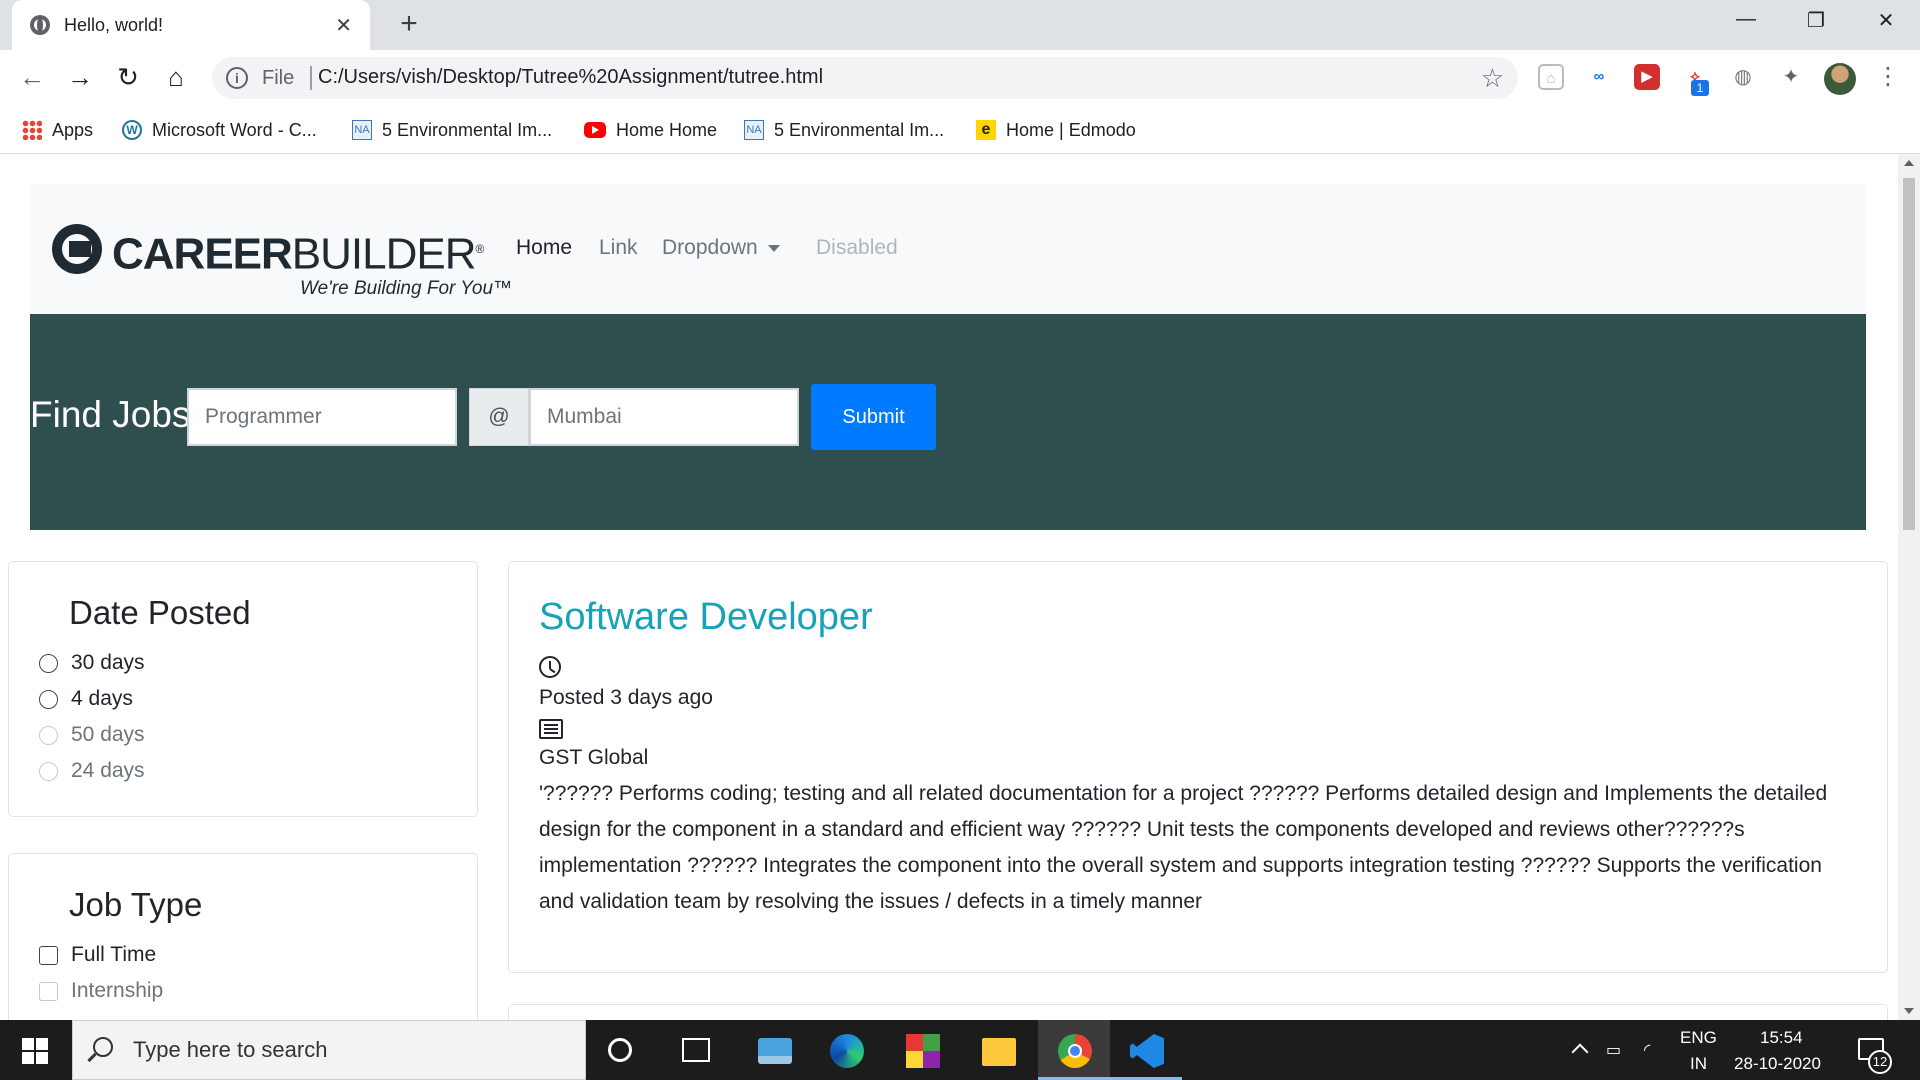 This screenshot has width=1920, height=1080. Describe the element at coordinates (618, 248) in the screenshot. I see `nav-link: Link` at that location.